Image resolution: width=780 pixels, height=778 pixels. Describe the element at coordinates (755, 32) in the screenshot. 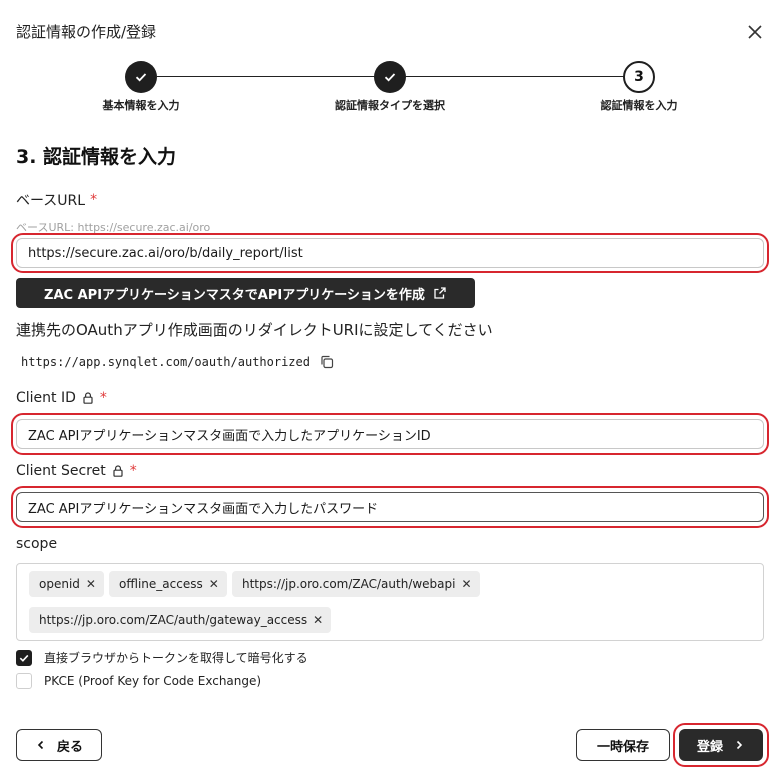

I see `close-icon` at that location.